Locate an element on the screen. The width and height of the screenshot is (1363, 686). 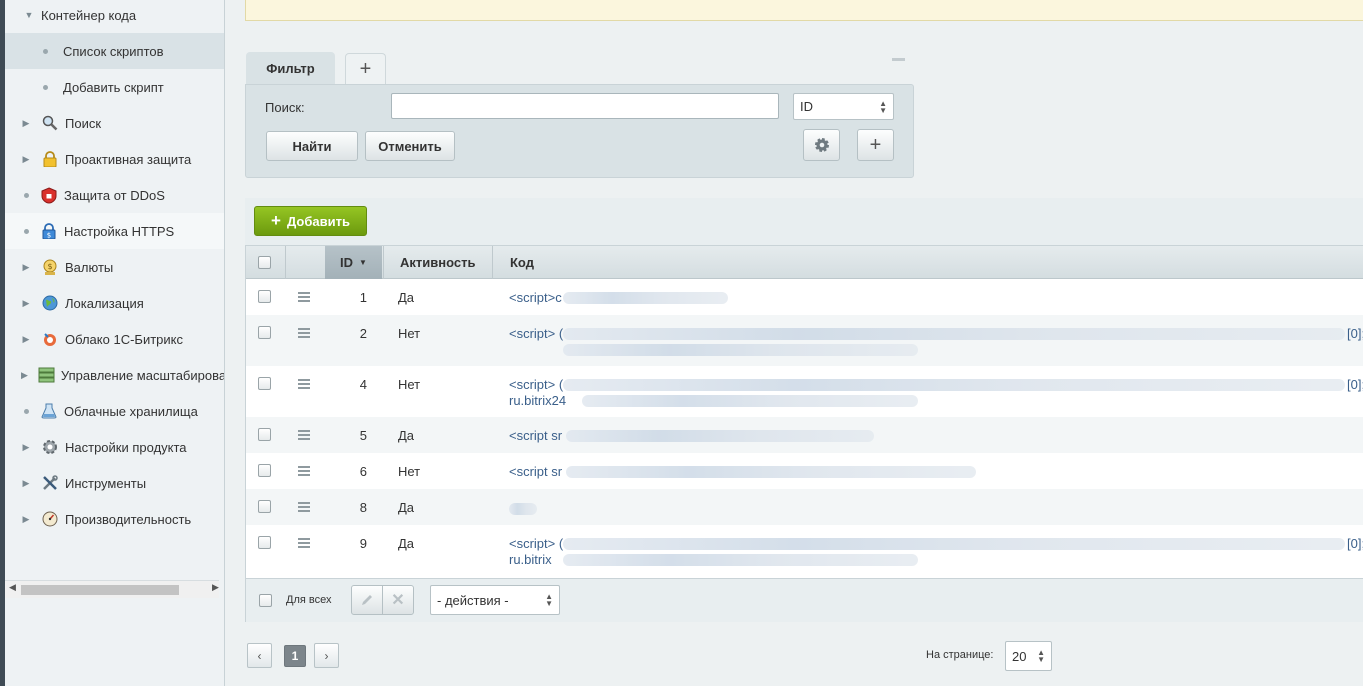
filter-settings-button is located at coordinates (821, 145).